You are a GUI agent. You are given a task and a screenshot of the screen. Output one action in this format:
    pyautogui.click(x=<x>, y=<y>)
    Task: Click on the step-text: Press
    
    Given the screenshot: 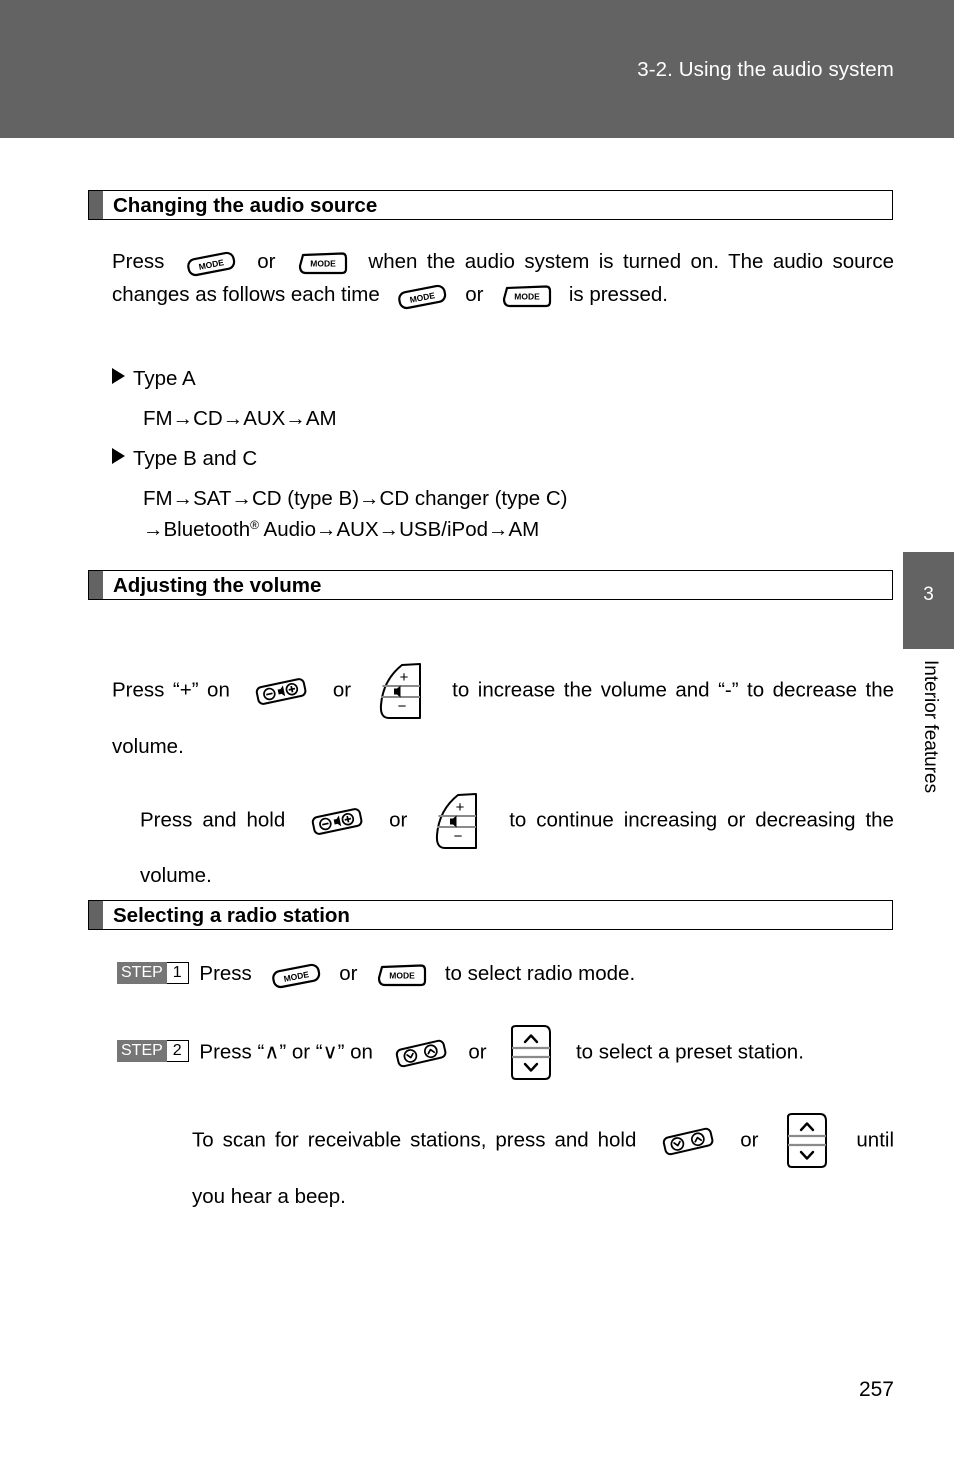 What is the action you would take?
    pyautogui.click(x=225, y=973)
    